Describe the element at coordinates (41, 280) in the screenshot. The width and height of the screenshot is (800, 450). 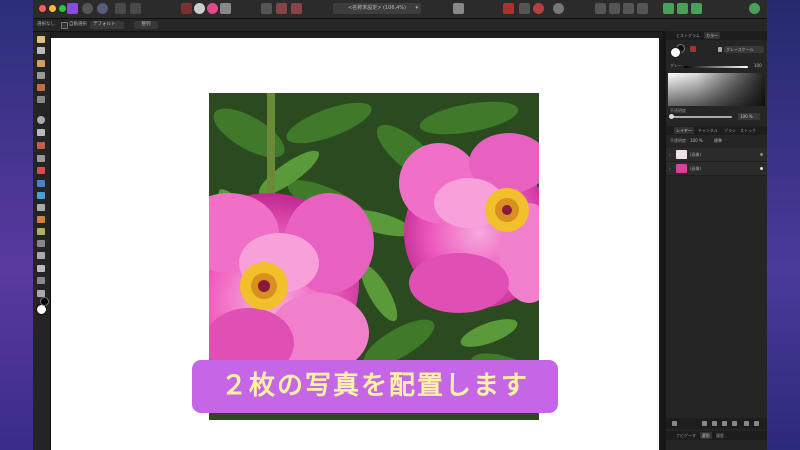
I see `color-picker-icon` at that location.